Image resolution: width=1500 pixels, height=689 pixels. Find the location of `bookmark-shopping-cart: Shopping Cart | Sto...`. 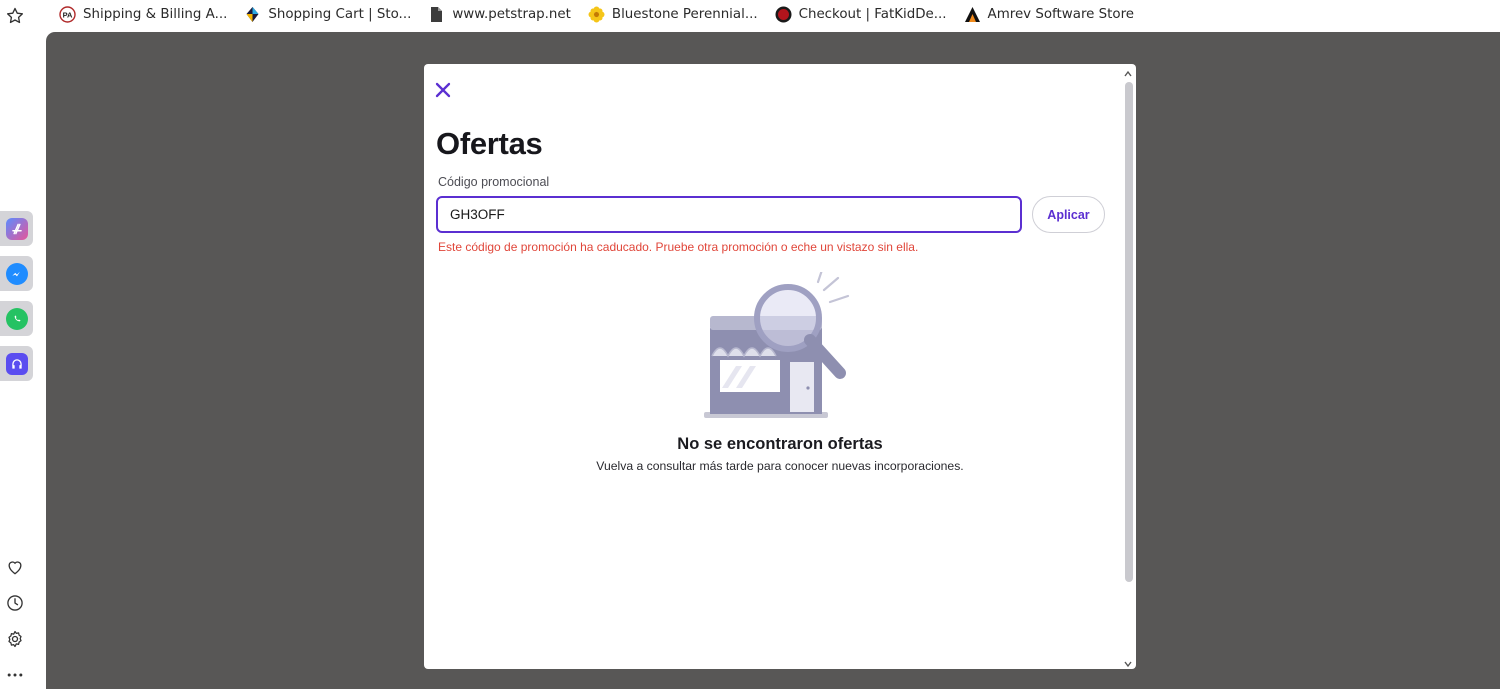

bookmark-shopping-cart: Shopping Cart | Sto... is located at coordinates (327, 14).